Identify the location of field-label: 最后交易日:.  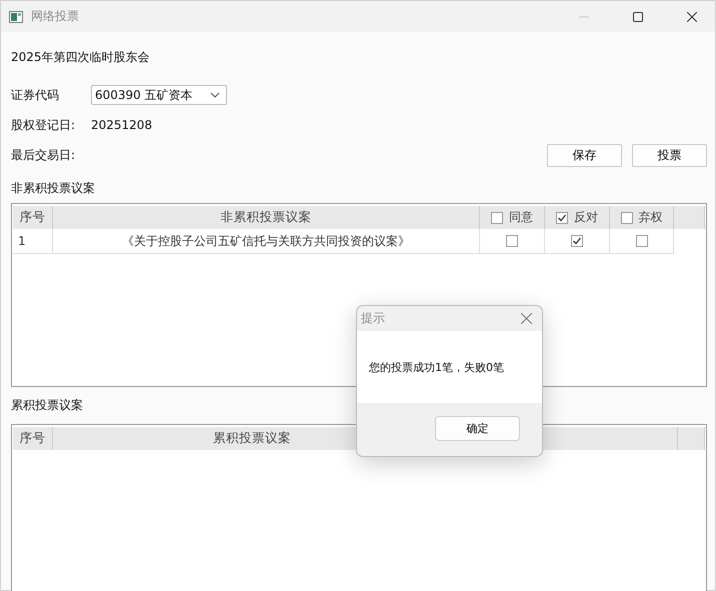
(43, 155).